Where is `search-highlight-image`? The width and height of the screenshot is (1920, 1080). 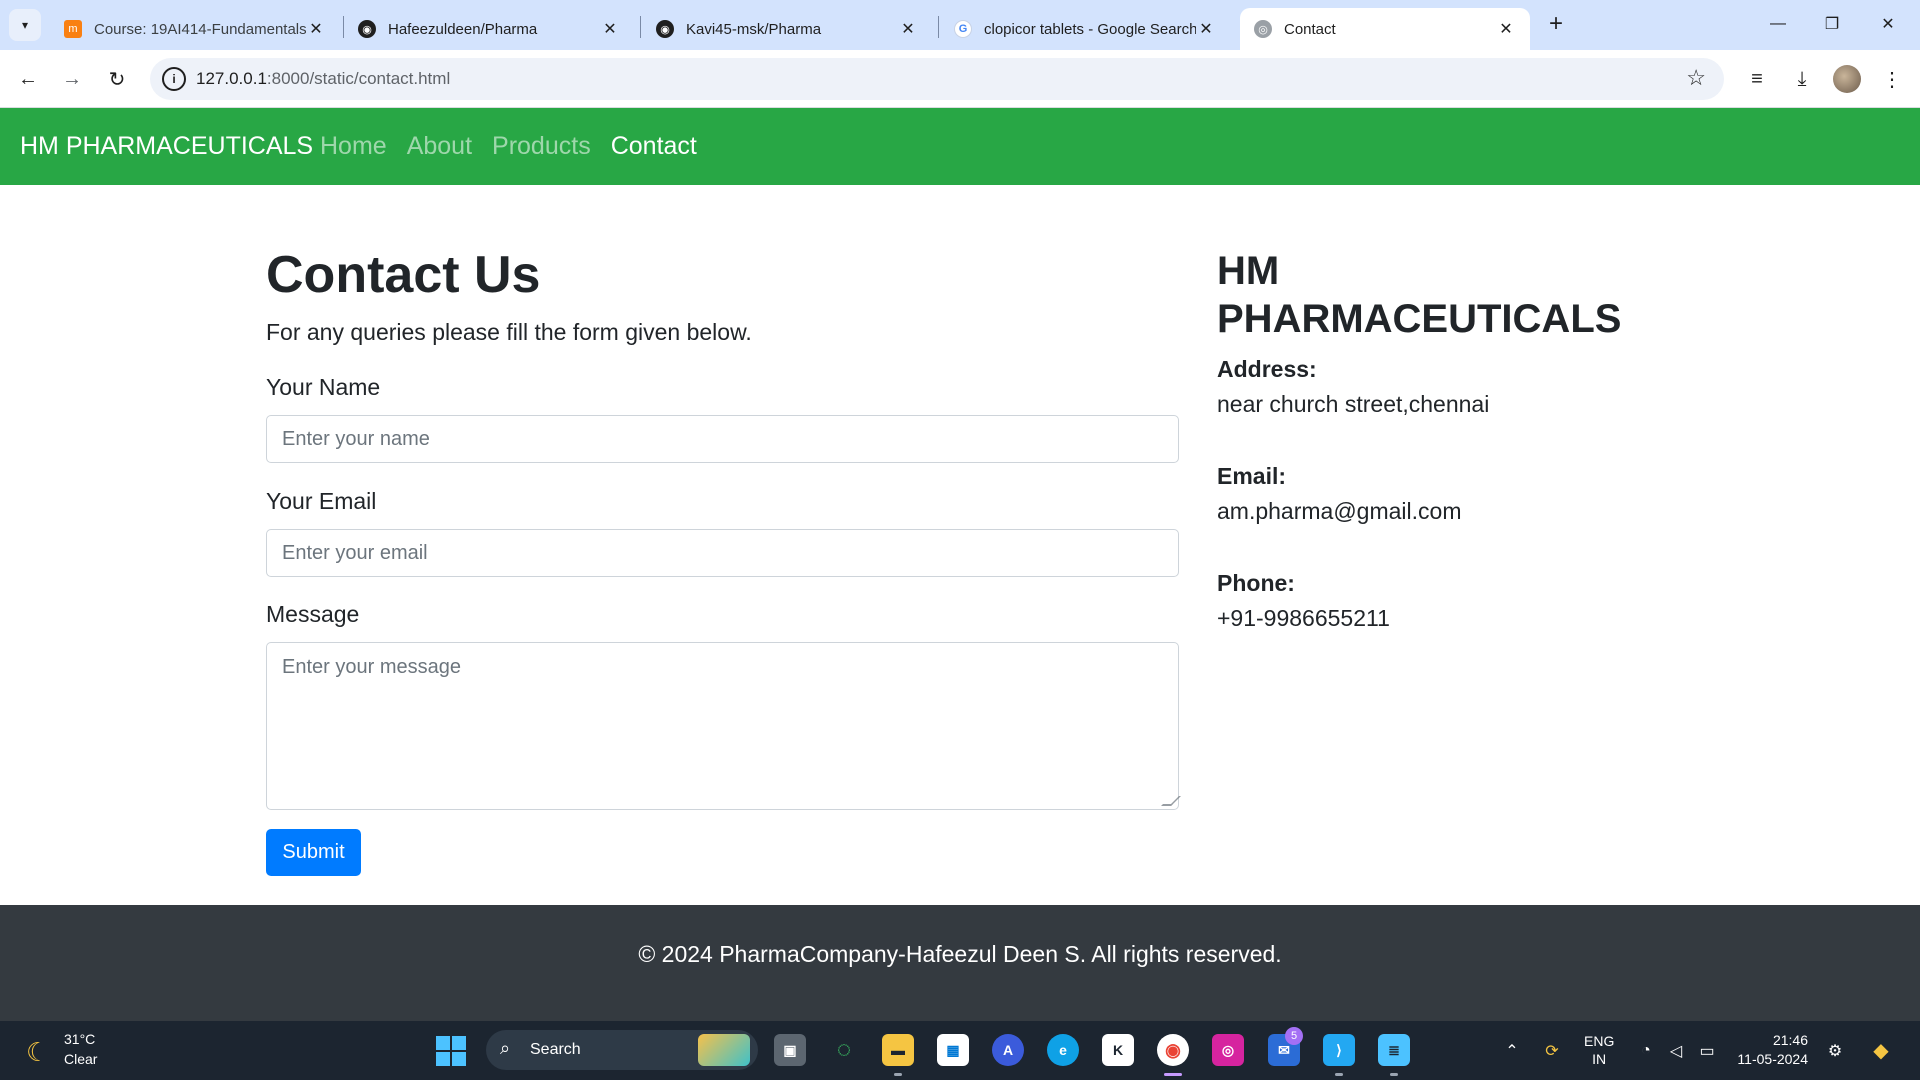
search-highlight-image is located at coordinates (724, 1050).